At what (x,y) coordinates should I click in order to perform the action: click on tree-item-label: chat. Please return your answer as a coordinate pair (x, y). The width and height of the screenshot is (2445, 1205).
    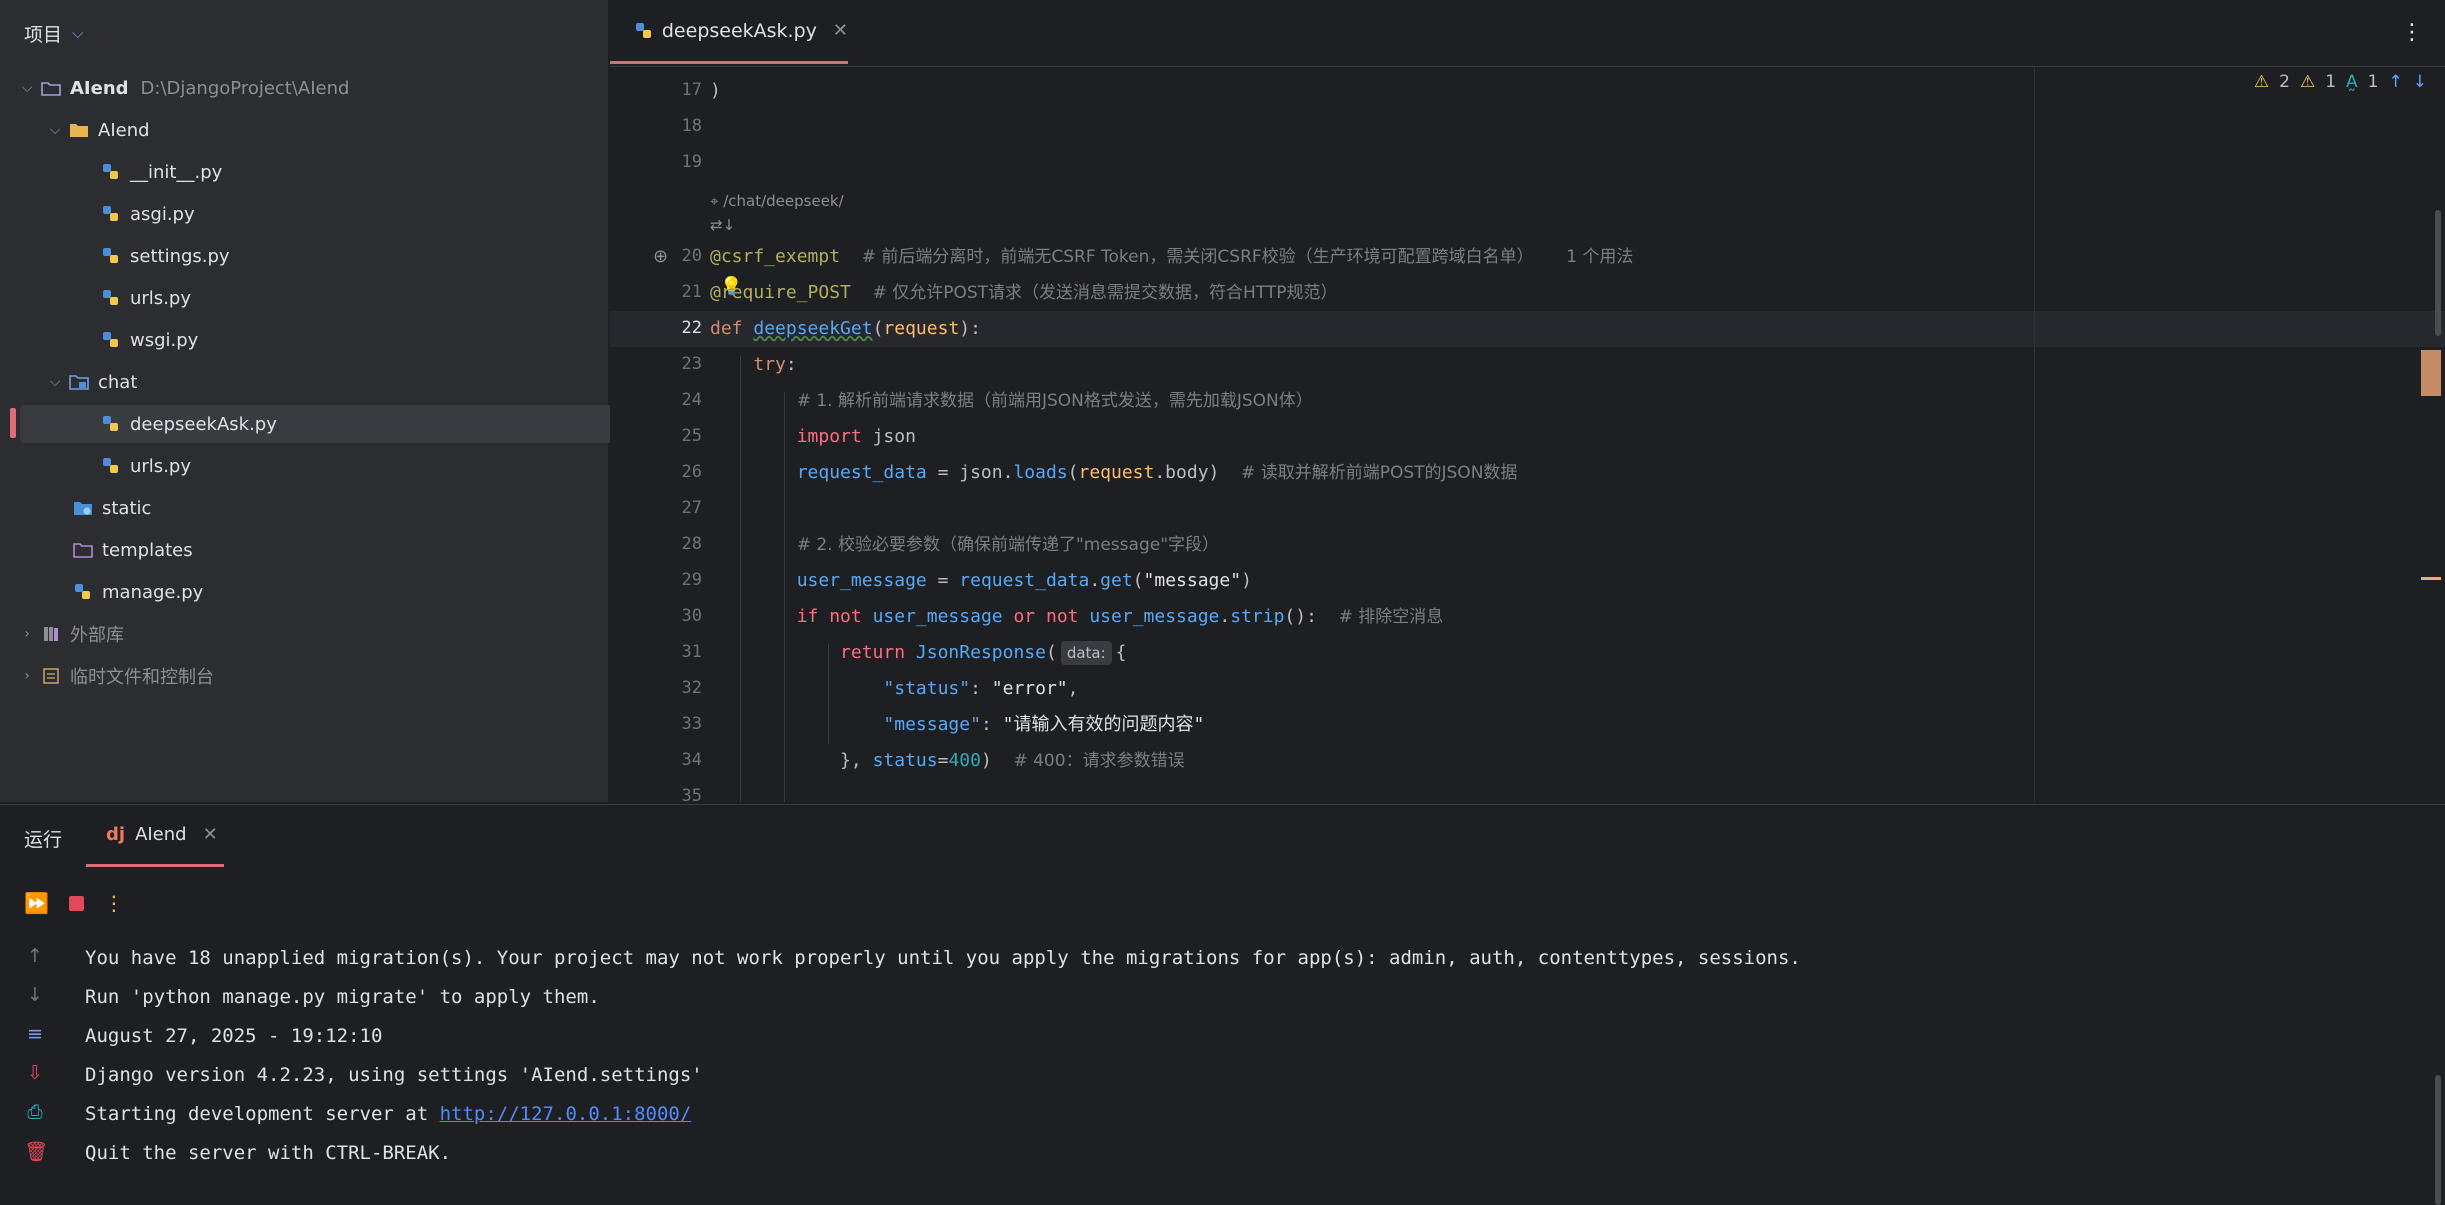
    Looking at the image, I should click on (118, 382).